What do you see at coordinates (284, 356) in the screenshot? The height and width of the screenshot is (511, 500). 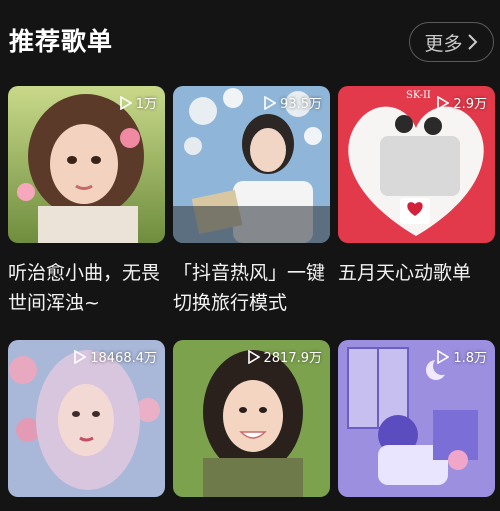 I see `play-count-5: 2817.9万` at bounding box center [284, 356].